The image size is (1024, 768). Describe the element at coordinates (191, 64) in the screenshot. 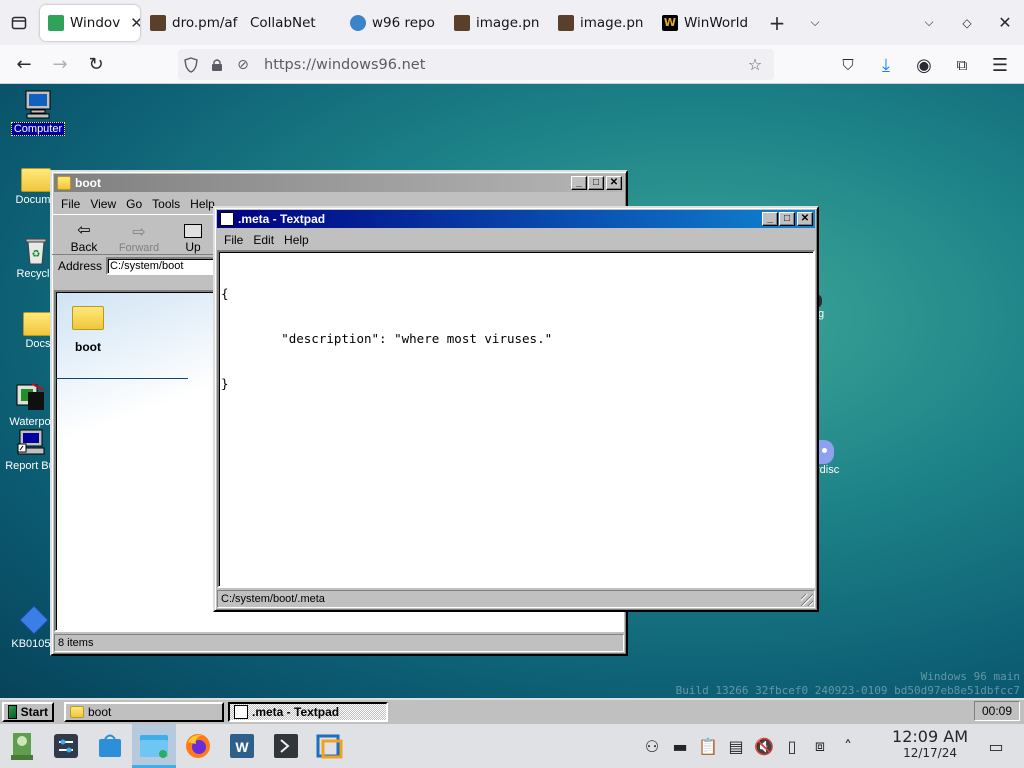

I see `shield-icon` at that location.